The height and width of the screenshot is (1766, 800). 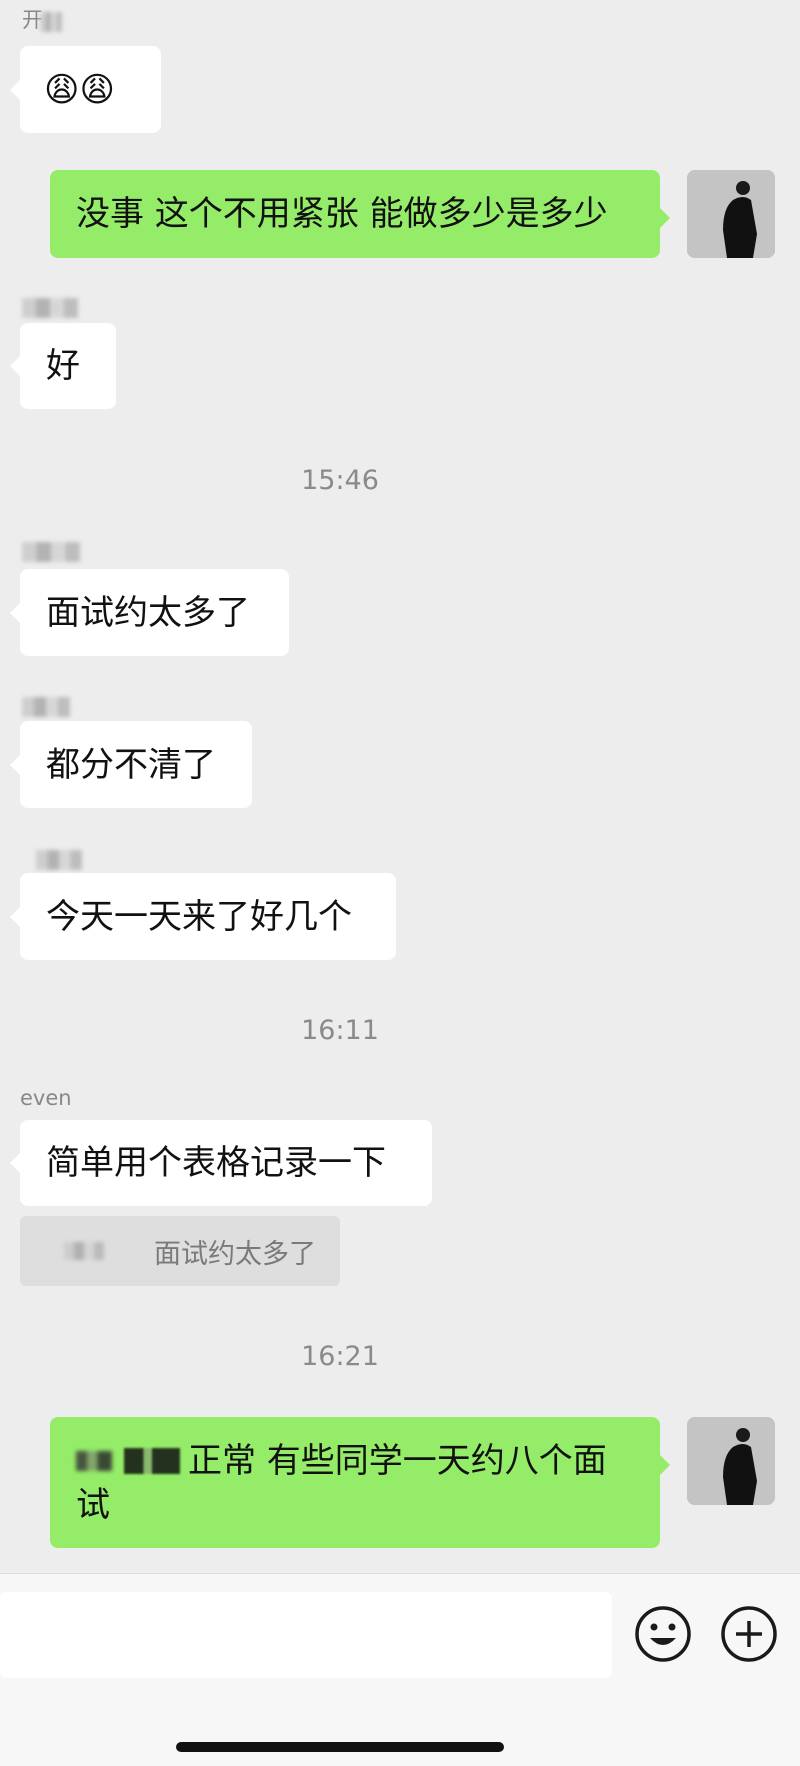 What do you see at coordinates (340, 1747) in the screenshot?
I see `home-indicator` at bounding box center [340, 1747].